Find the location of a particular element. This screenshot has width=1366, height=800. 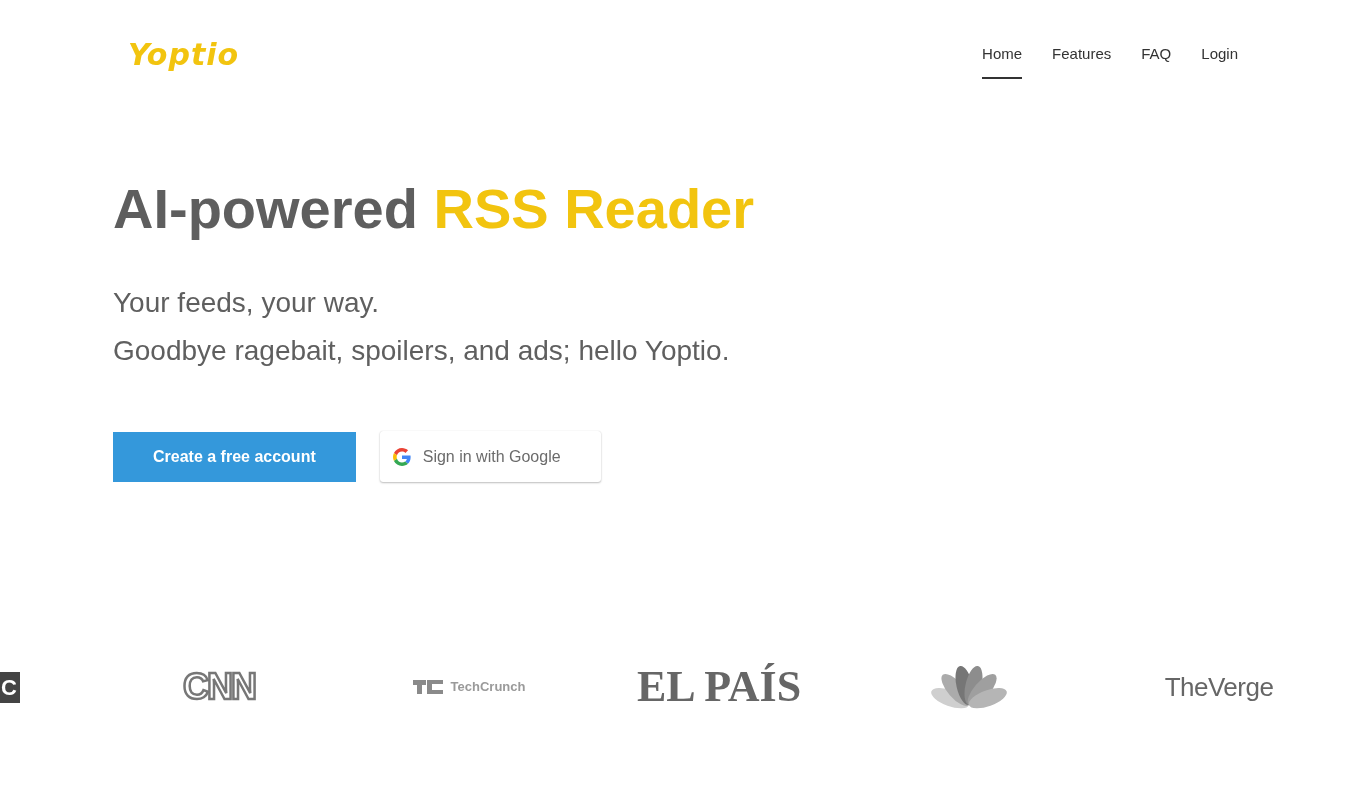

brand-logo: TechCrunch is located at coordinates (488, 687).